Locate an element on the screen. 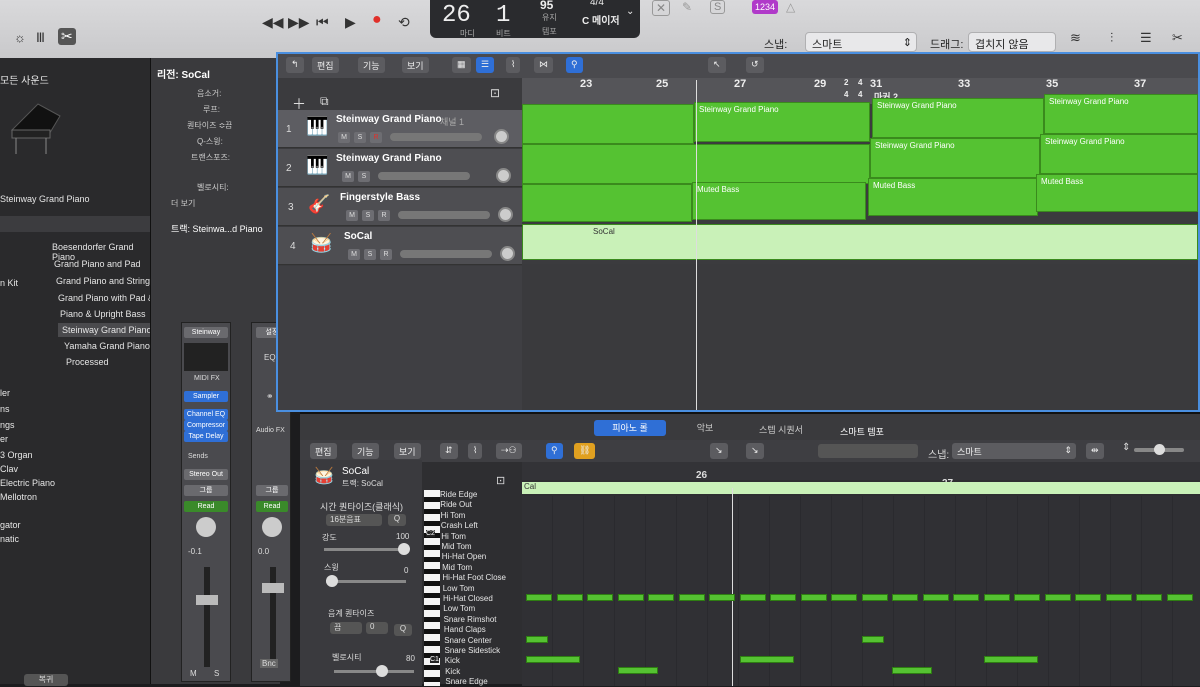 The image size is (1200, 687). region-view-icon: ⊡ is located at coordinates (495, 93).